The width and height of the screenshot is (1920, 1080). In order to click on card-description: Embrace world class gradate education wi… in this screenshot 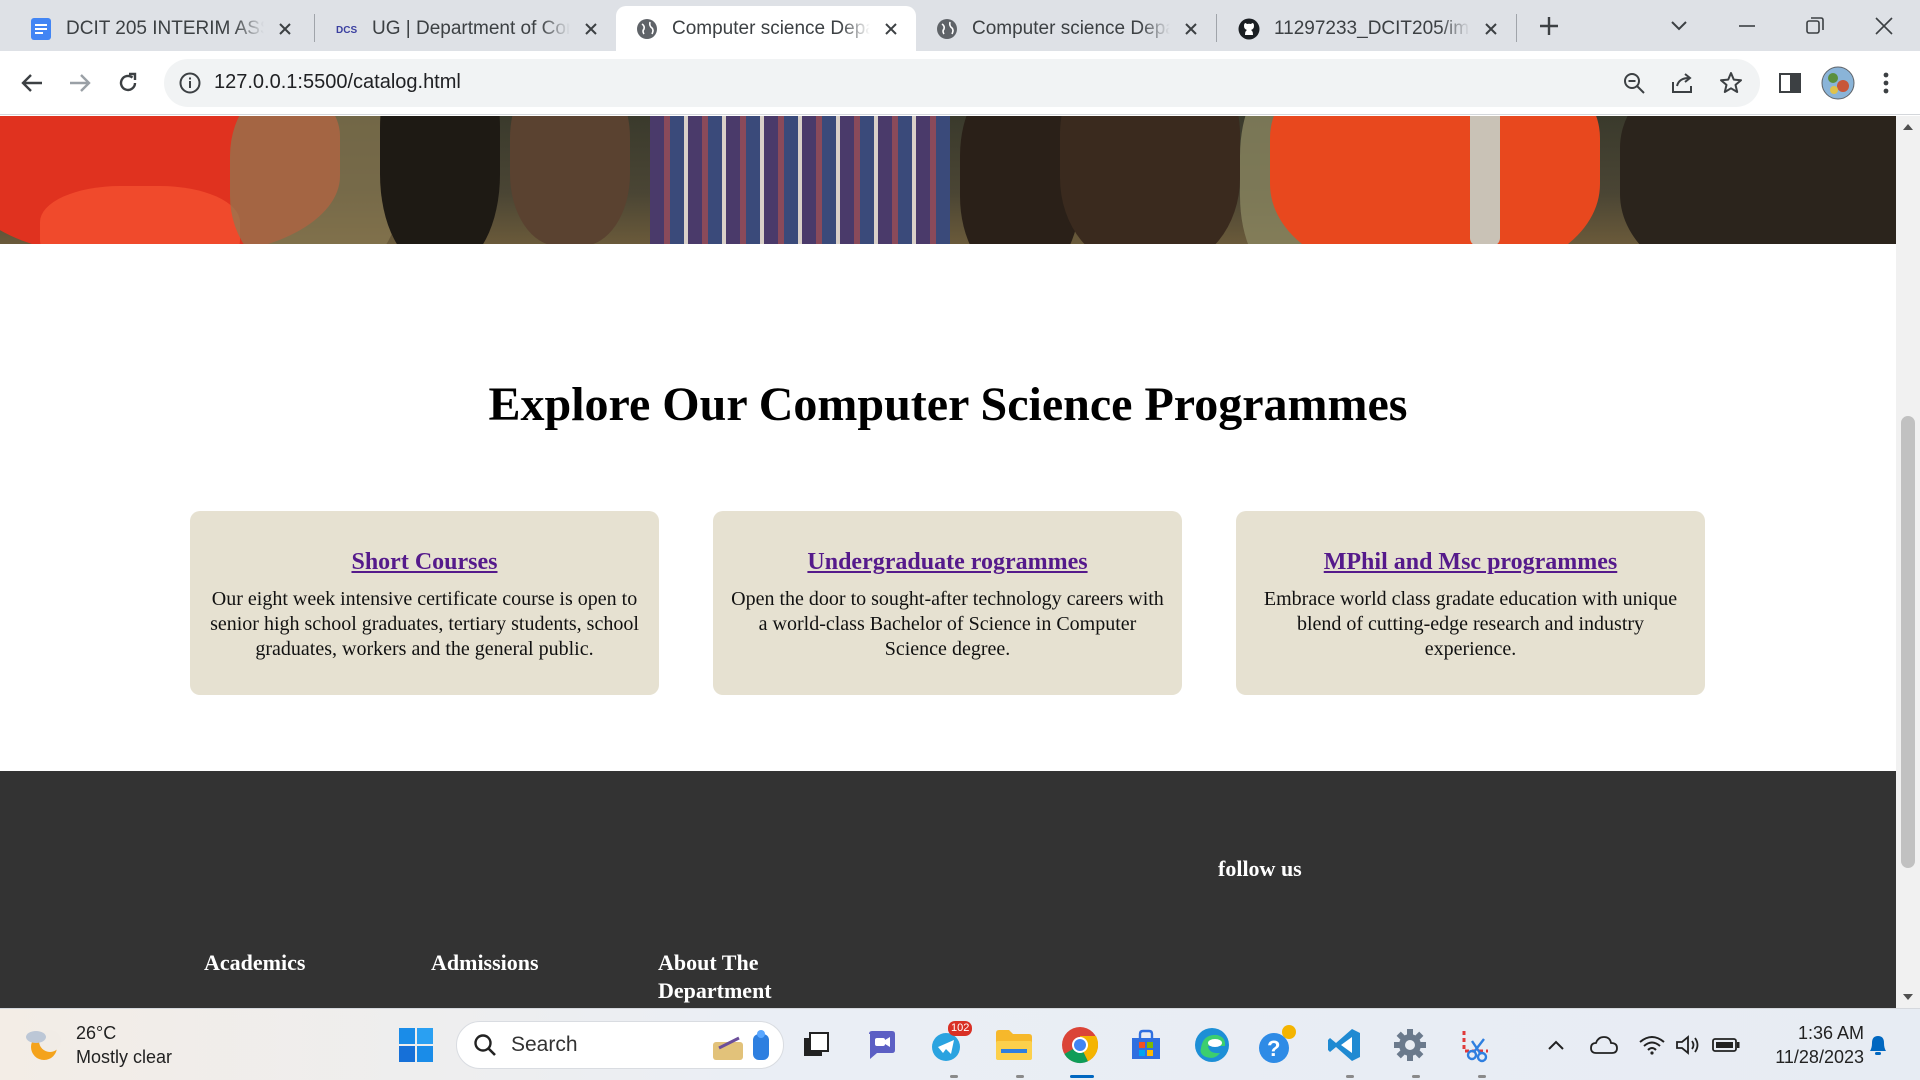, I will do `click(1470, 624)`.